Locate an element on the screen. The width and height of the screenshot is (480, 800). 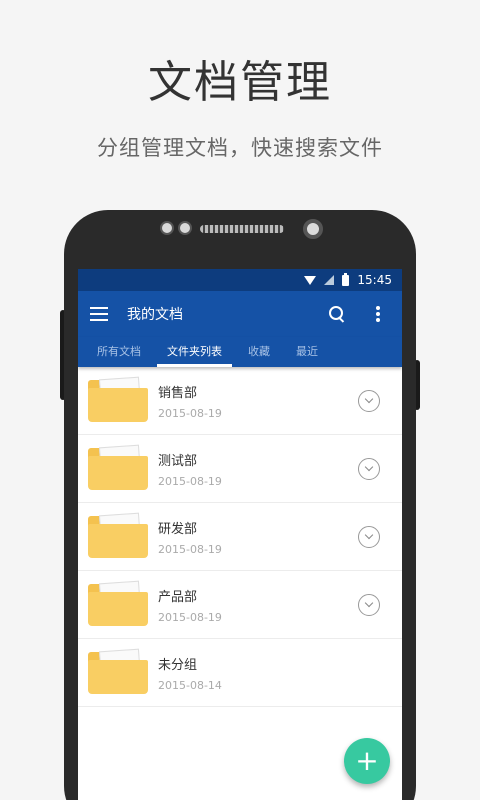
folder-date: 2015-08-14 is located at coordinates (190, 685).